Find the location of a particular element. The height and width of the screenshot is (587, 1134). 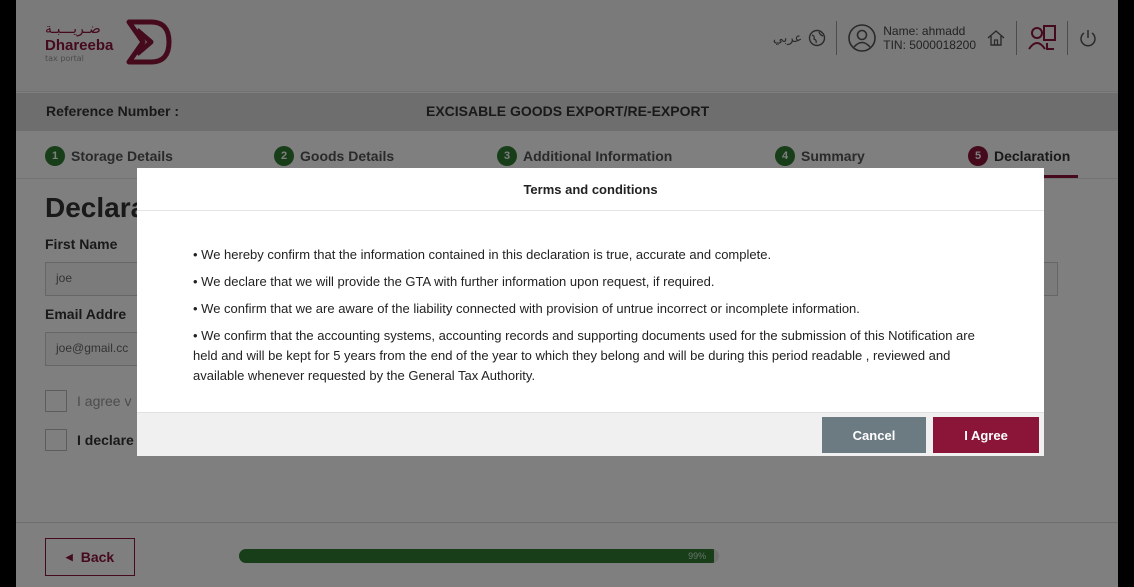

modal-title: Terms and conditions is located at coordinates (590, 189).